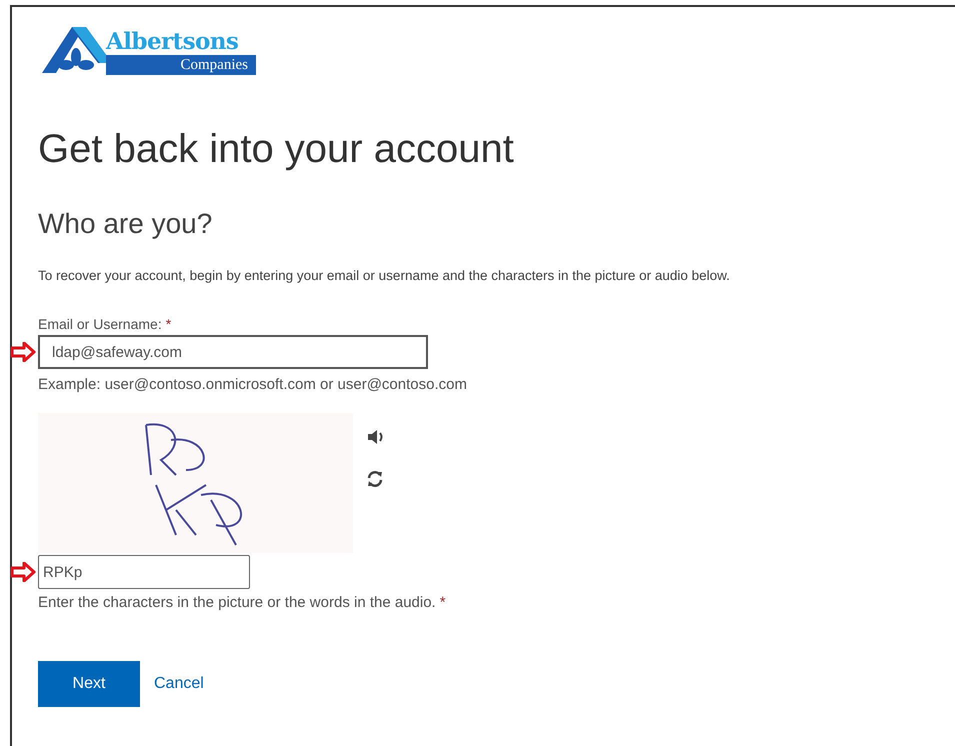 Image resolution: width=955 pixels, height=746 pixels. What do you see at coordinates (179, 684) in the screenshot?
I see `cancel-link: Cancel` at bounding box center [179, 684].